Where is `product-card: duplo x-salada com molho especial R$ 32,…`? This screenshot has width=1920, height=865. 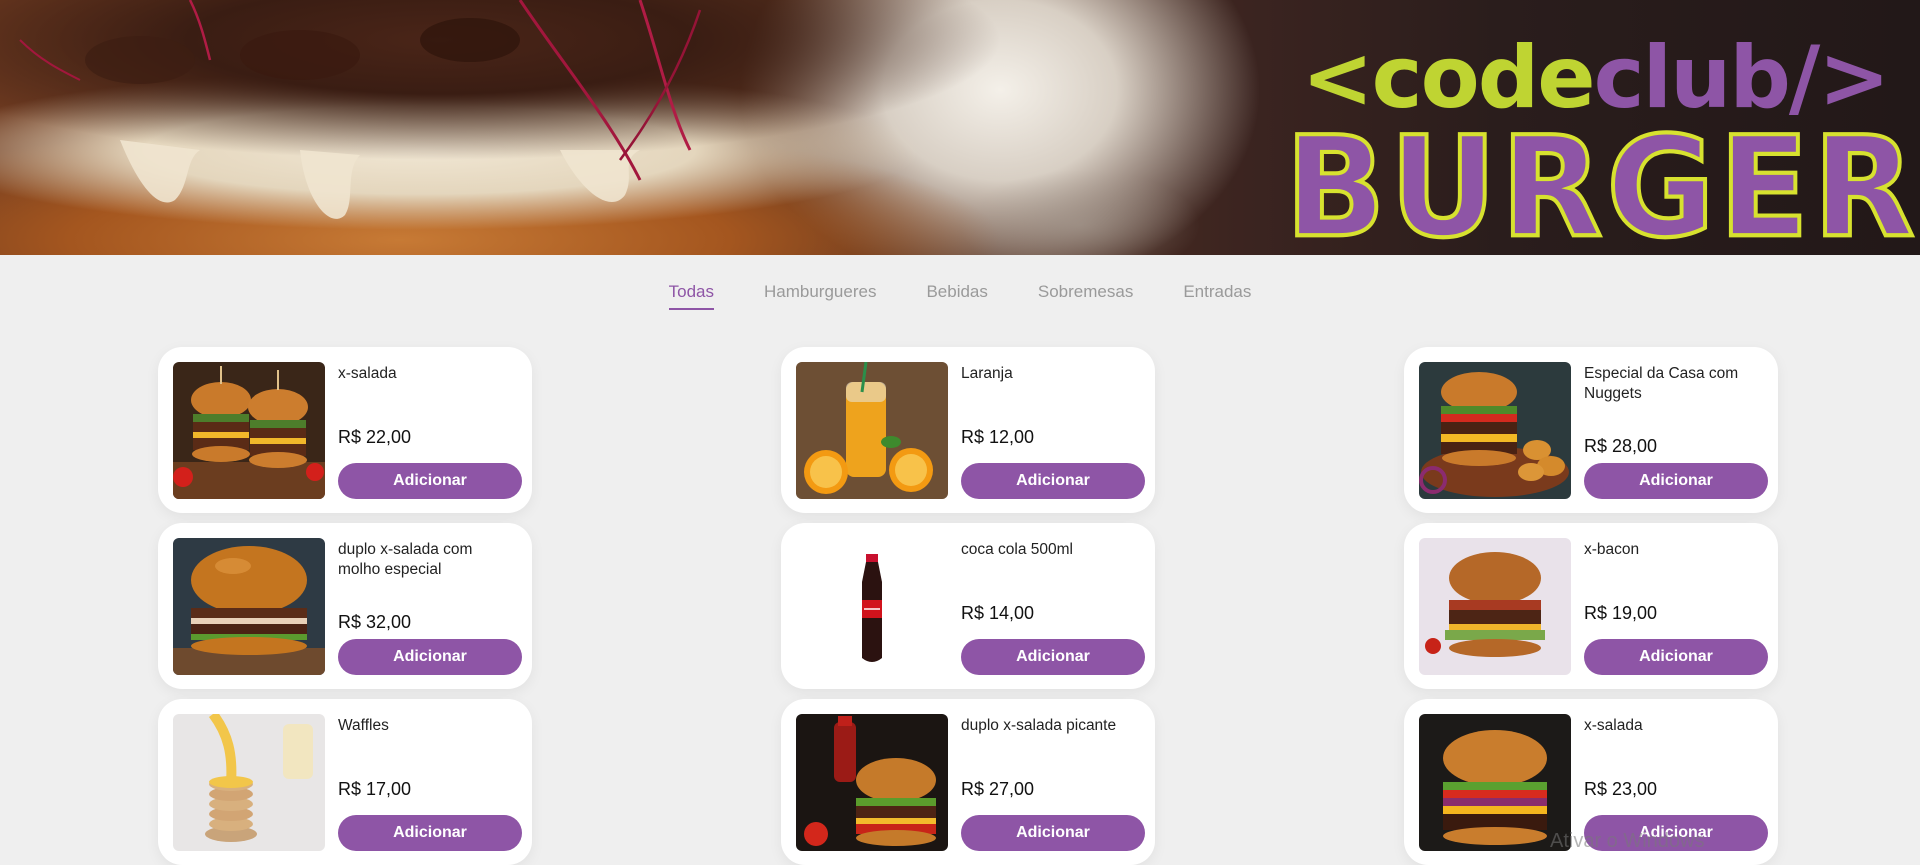
product-card: duplo x-salada com molho especial R$ 32,… is located at coordinates (345, 606).